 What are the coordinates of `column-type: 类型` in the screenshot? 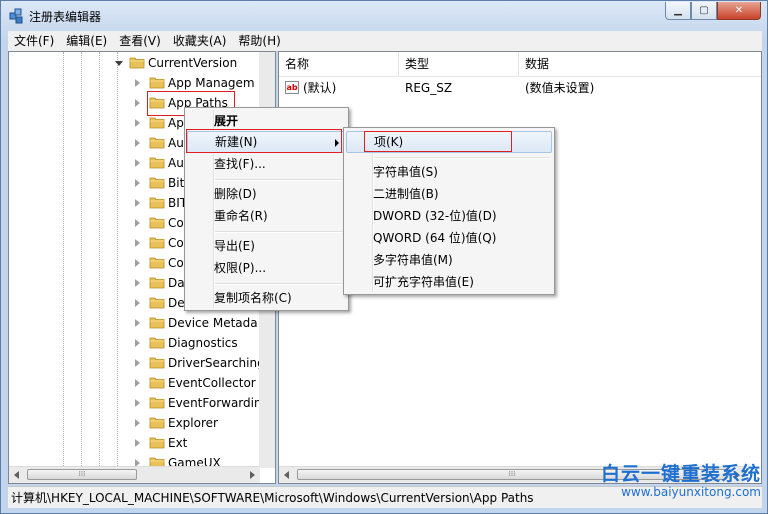 It's located at (459, 64).